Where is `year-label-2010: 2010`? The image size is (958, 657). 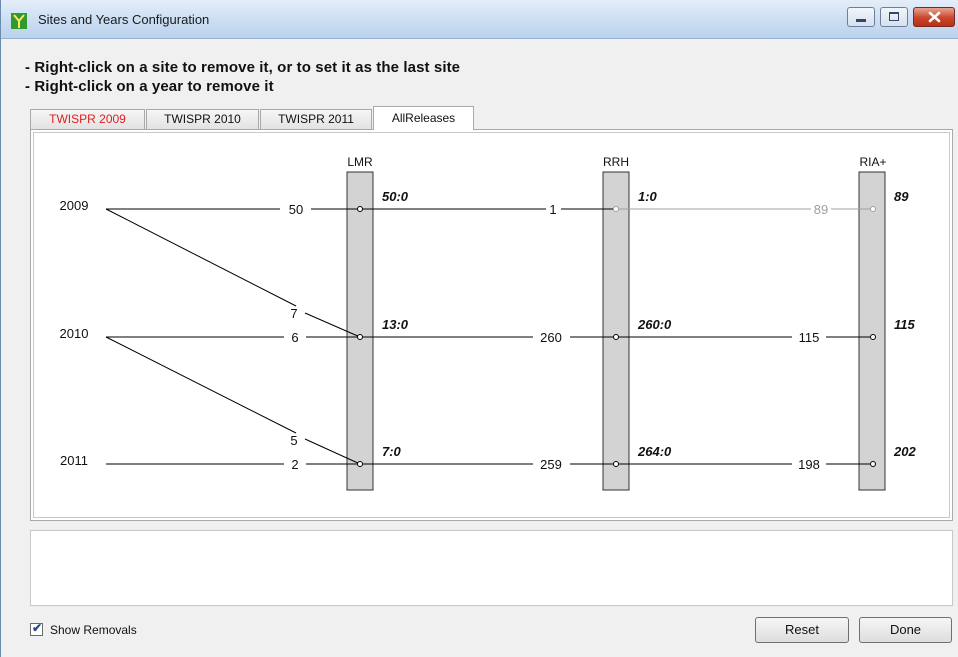
year-label-2010: 2010 is located at coordinates (74, 333).